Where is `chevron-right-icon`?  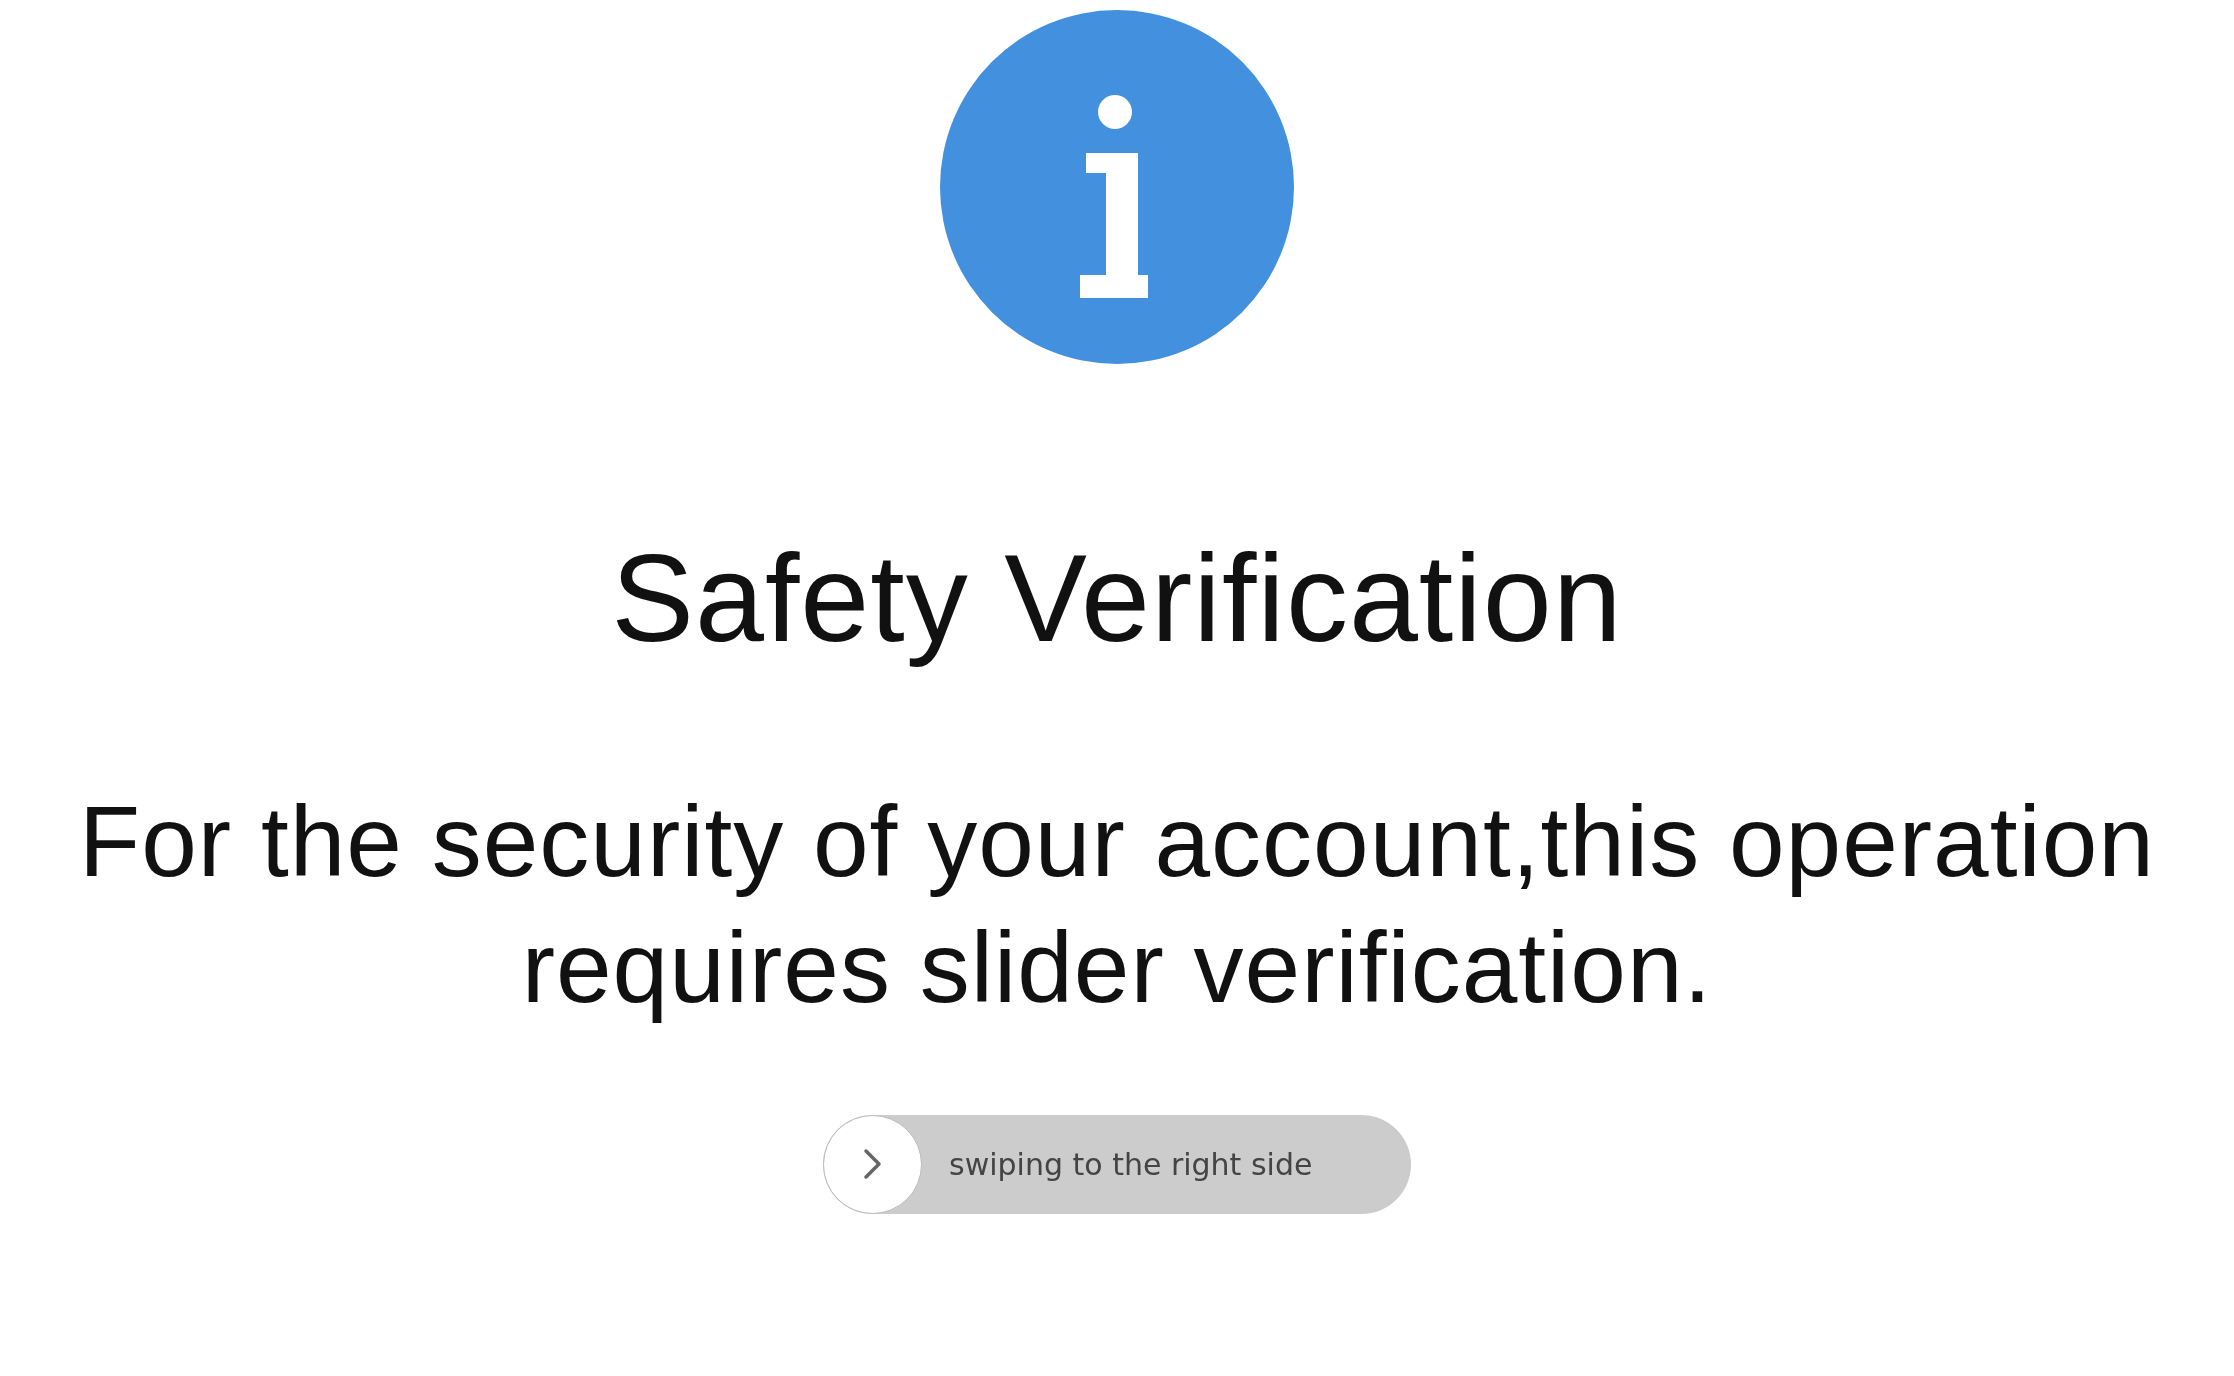 chevron-right-icon is located at coordinates (872, 1164).